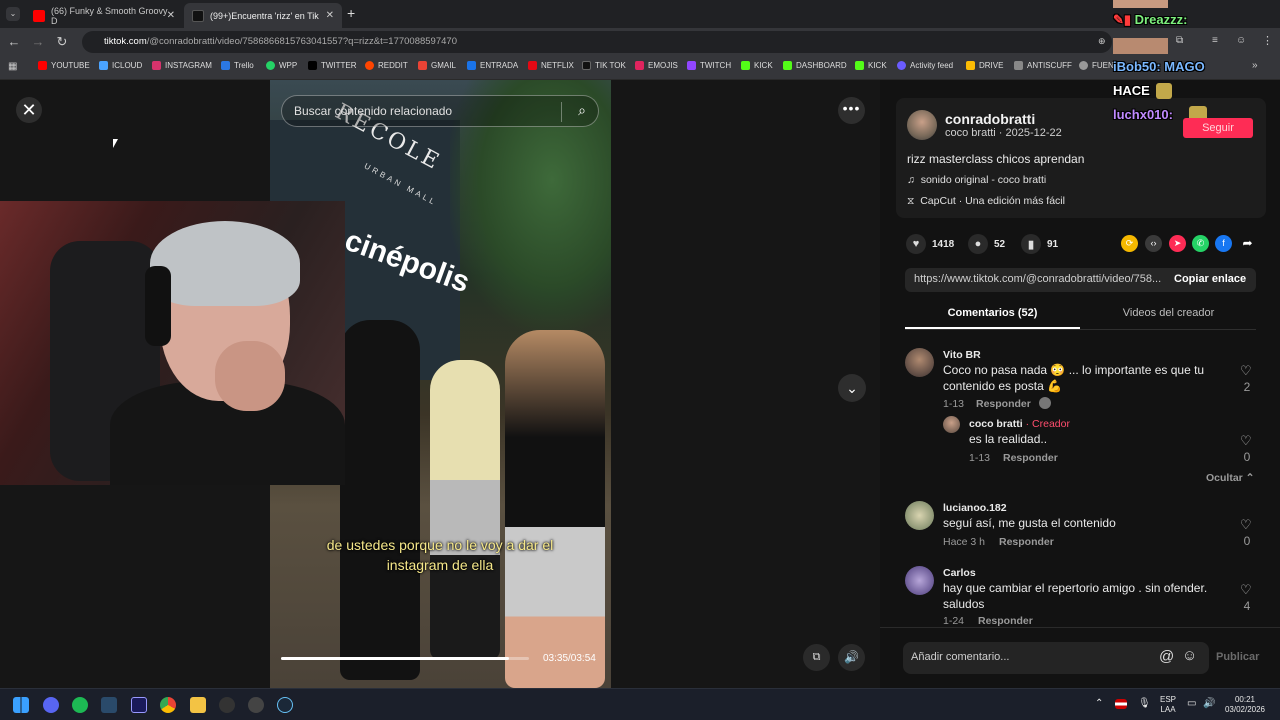  Describe the element at coordinates (990, 119) in the screenshot. I see `author-name: conradobratti` at that location.